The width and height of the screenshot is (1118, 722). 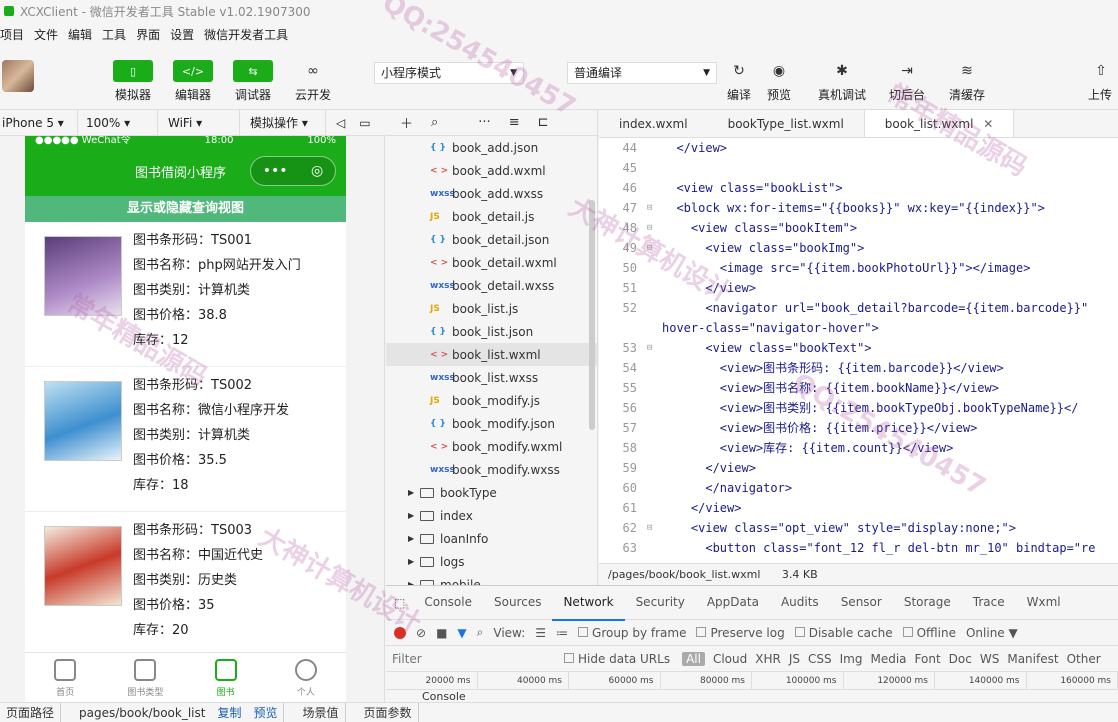 I want to click on folder-item: ▶ loanInfo, so click(x=491, y=538).